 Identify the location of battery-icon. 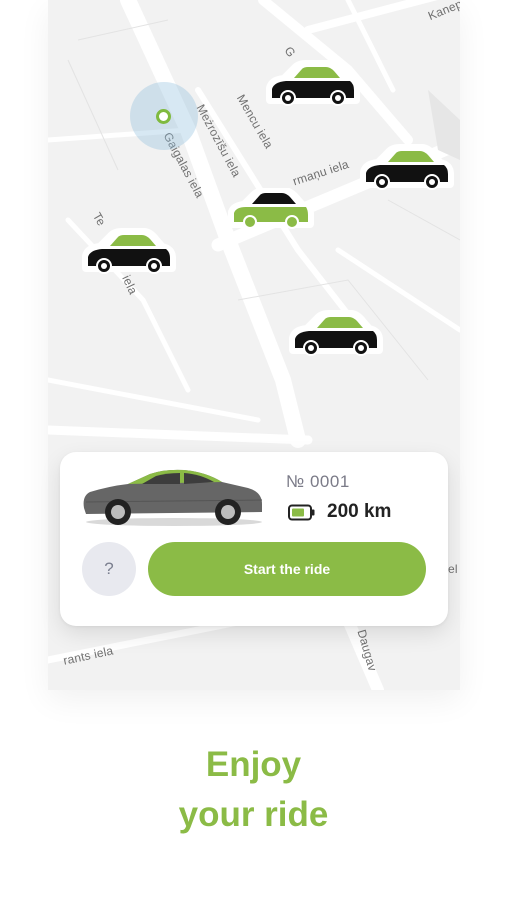
(301, 512).